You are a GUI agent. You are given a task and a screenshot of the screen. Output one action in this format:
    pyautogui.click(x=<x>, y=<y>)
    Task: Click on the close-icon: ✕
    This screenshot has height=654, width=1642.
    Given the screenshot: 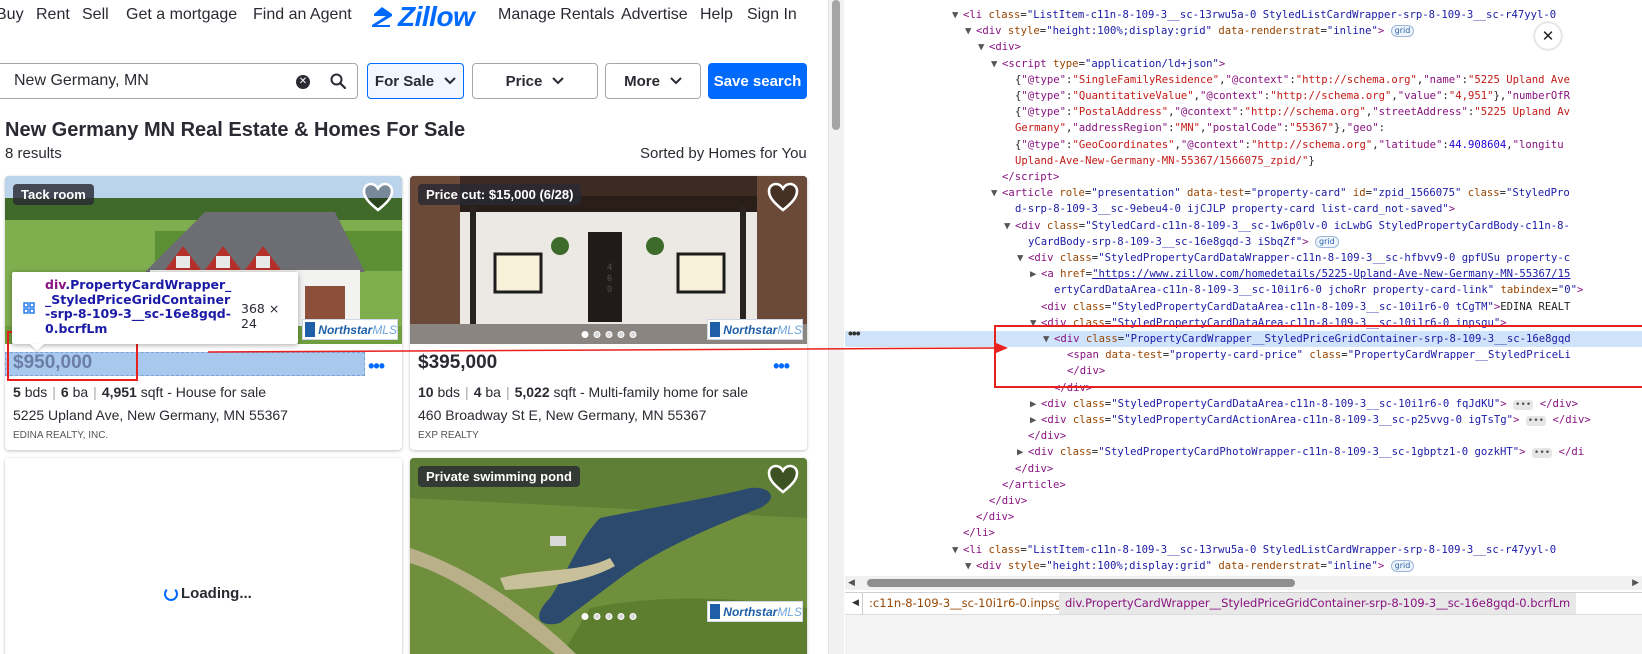 What is the action you would take?
    pyautogui.click(x=1548, y=36)
    